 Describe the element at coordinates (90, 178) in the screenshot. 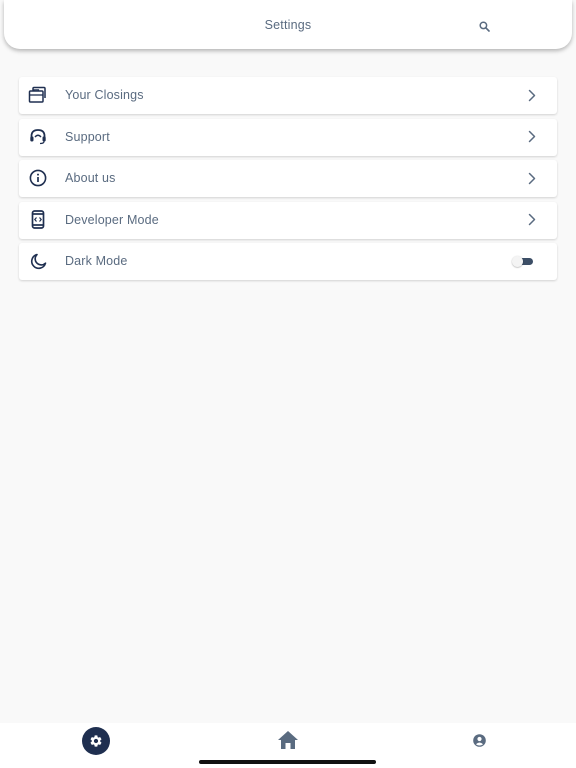

I see `settings-item-label: About us` at that location.